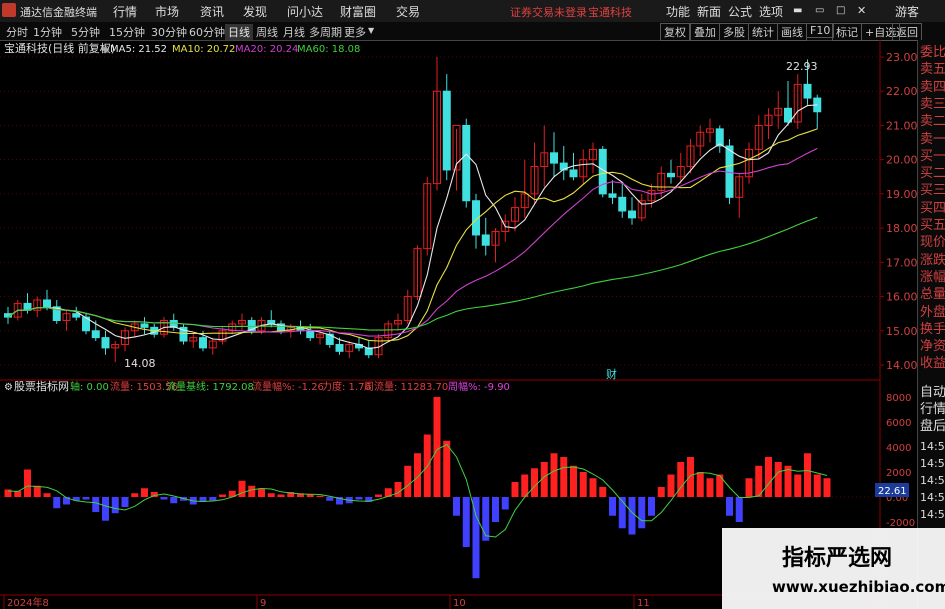 The width and height of the screenshot is (945, 609). What do you see at coordinates (820, 30) in the screenshot?
I see `f10-button: F10` at bounding box center [820, 30].